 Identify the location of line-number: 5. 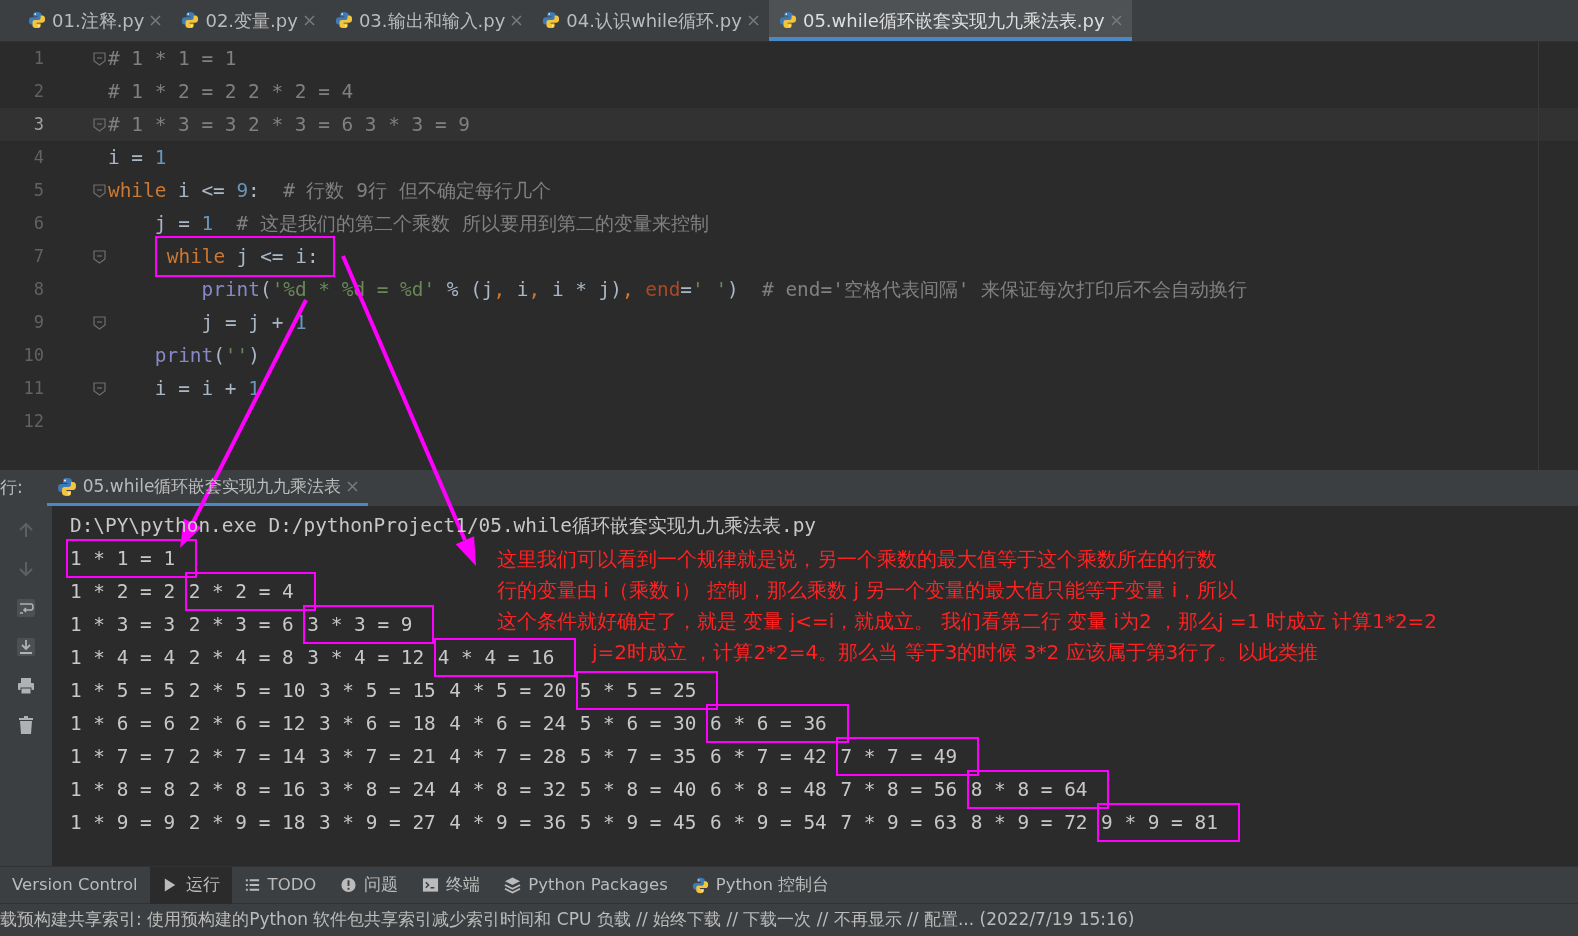
(38, 190).